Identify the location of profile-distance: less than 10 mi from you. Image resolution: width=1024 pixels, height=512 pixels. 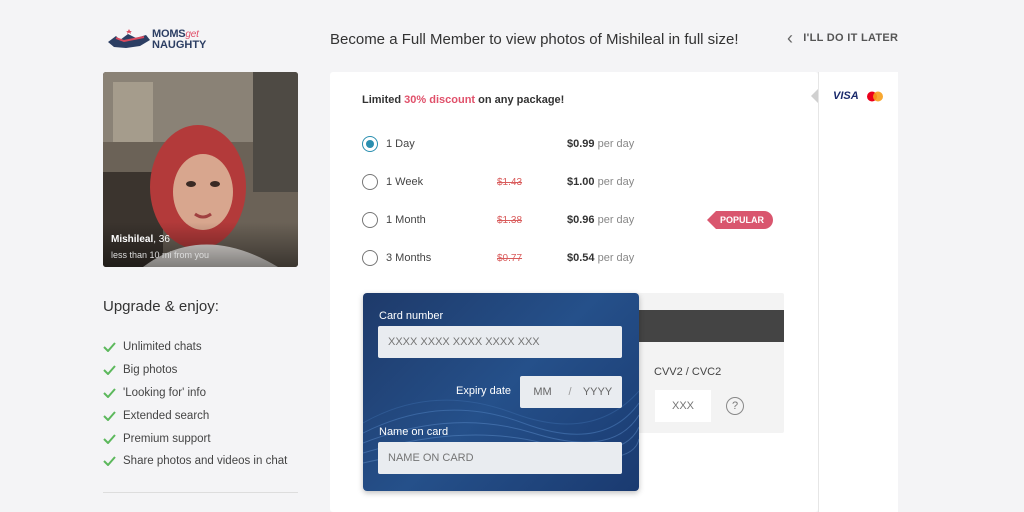
(160, 255).